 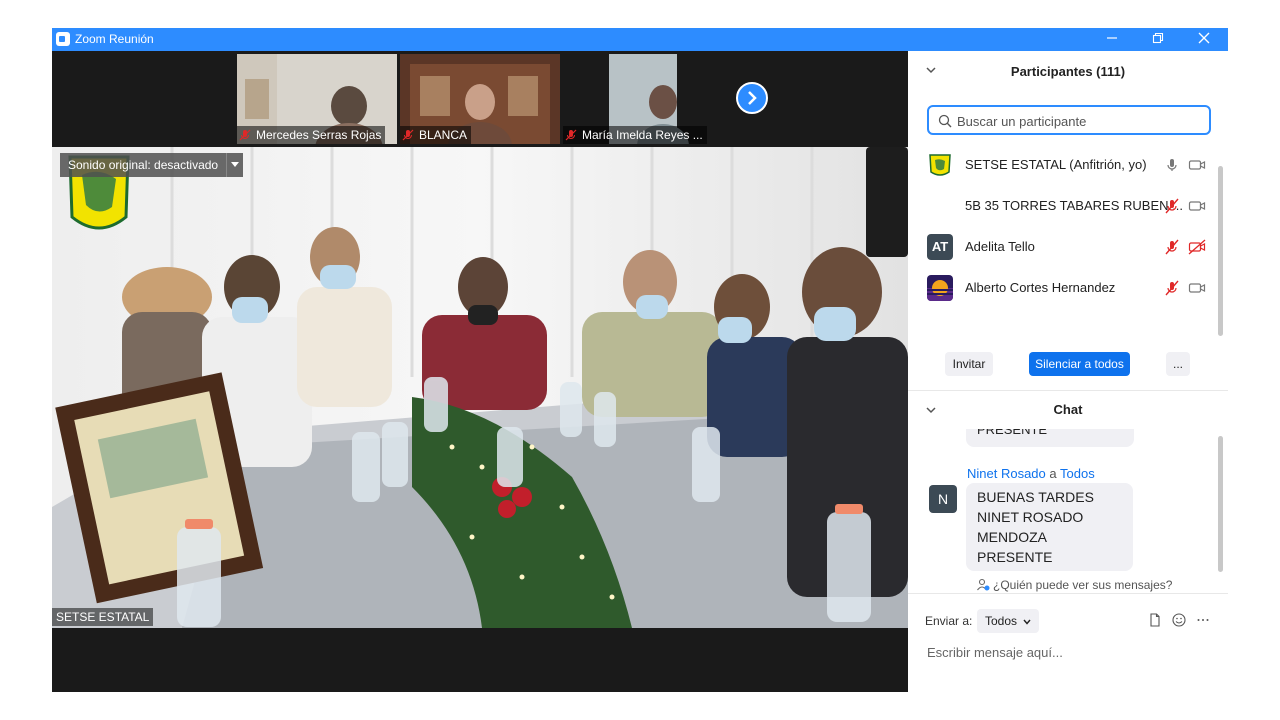 What do you see at coordinates (143, 165) in the screenshot?
I see `original-sound-label: Sonido original: desactivado` at bounding box center [143, 165].